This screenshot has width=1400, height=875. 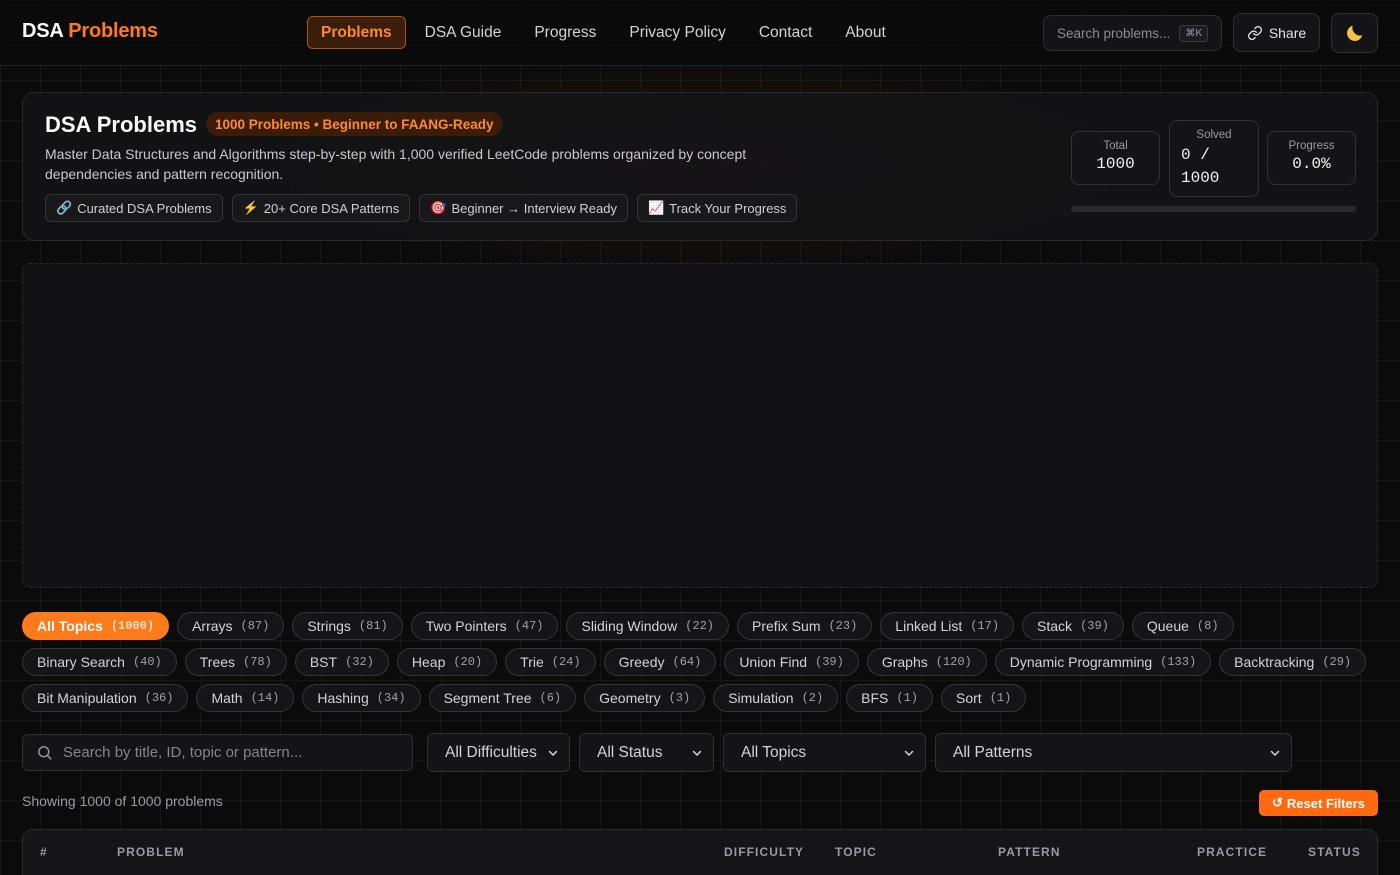 I want to click on share-button: Share, so click(x=1276, y=32).